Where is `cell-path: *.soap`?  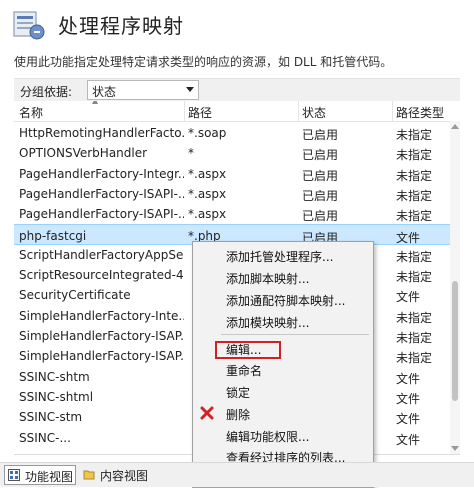
cell-path: *.soap is located at coordinates (207, 133).